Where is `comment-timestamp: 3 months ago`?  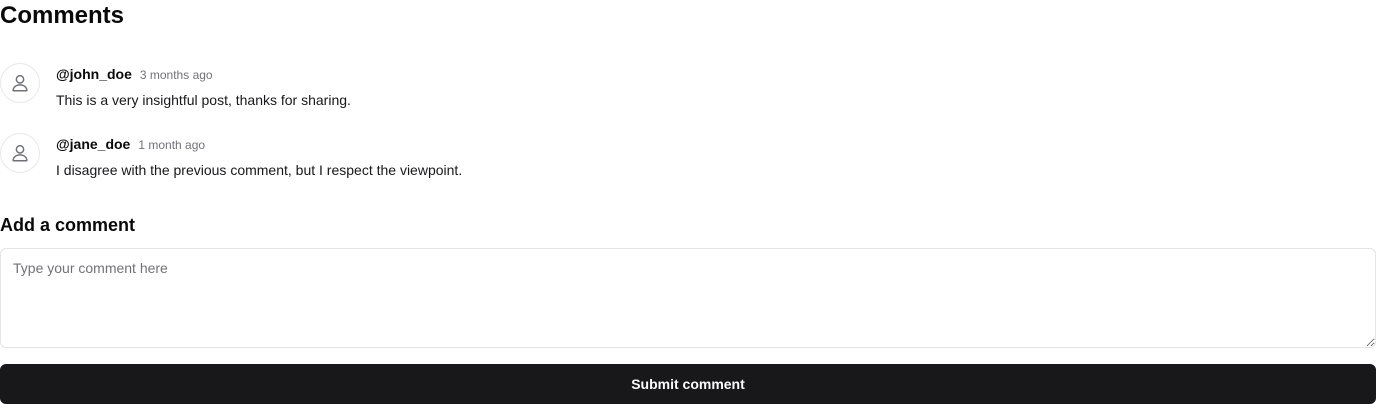 comment-timestamp: 3 months ago is located at coordinates (176, 75).